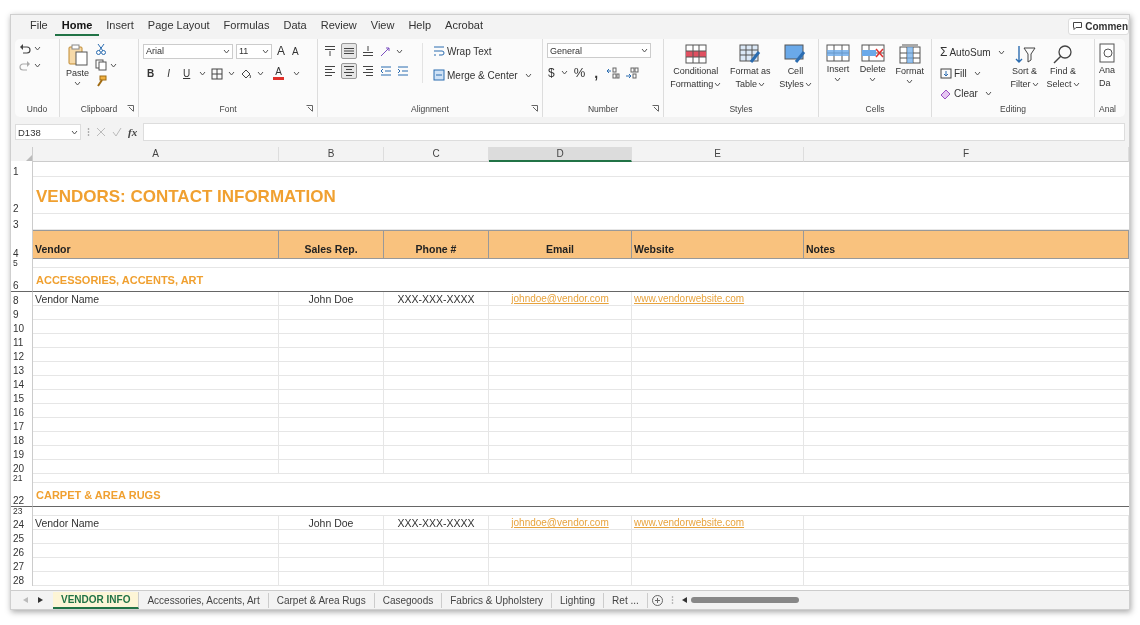  I want to click on row-number: 13, so click(22, 369).